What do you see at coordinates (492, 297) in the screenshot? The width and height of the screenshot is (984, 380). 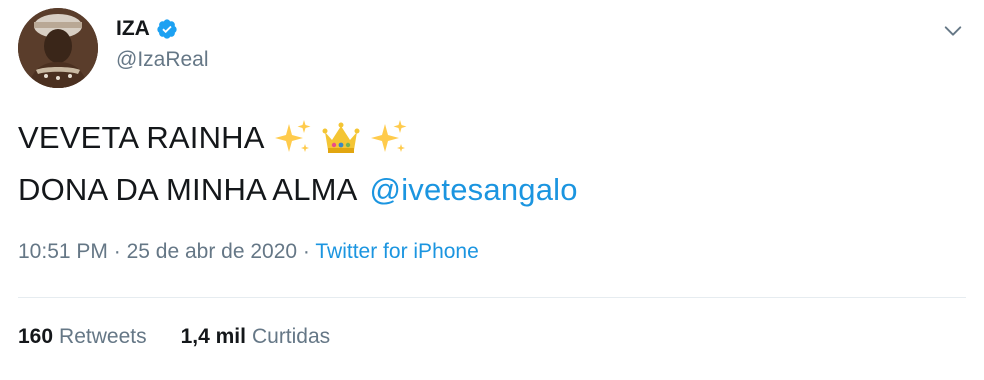 I see `divider` at bounding box center [492, 297].